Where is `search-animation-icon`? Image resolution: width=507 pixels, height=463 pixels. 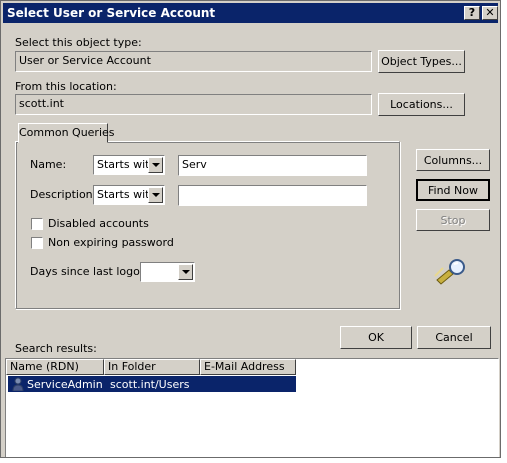
search-animation-icon is located at coordinates (449, 272).